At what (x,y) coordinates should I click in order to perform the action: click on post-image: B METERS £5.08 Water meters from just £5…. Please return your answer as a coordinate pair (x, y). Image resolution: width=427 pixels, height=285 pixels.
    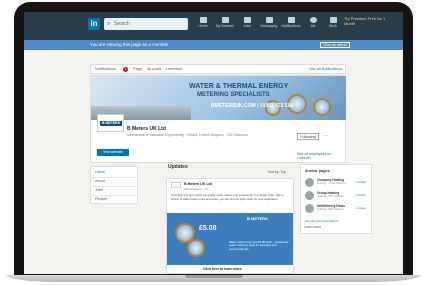
    Looking at the image, I should click on (230, 239).